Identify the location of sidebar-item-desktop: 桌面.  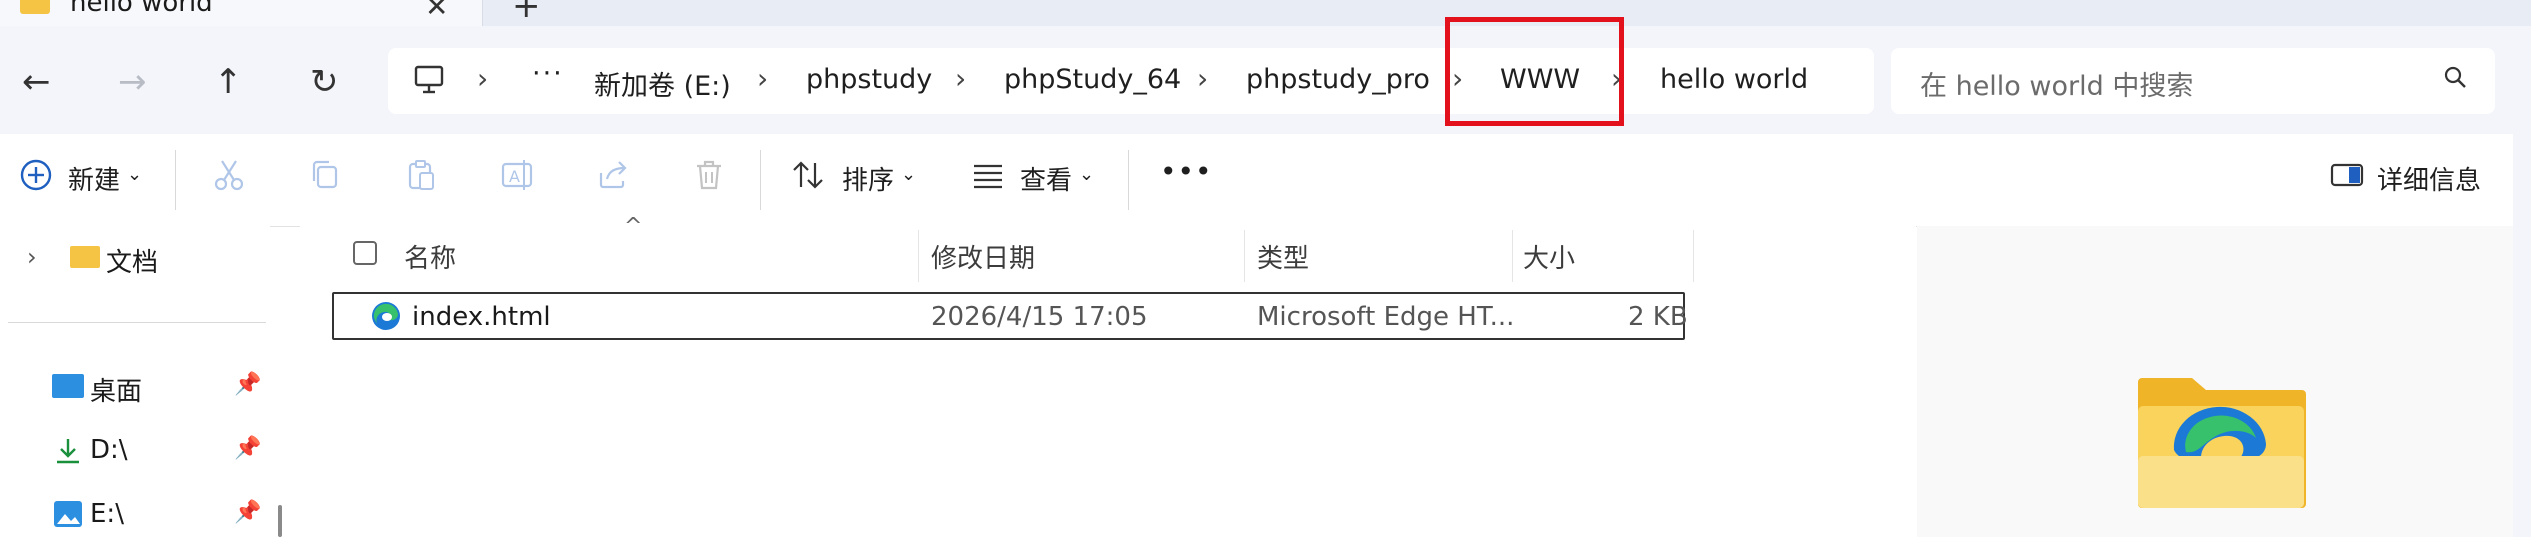
(116, 389).